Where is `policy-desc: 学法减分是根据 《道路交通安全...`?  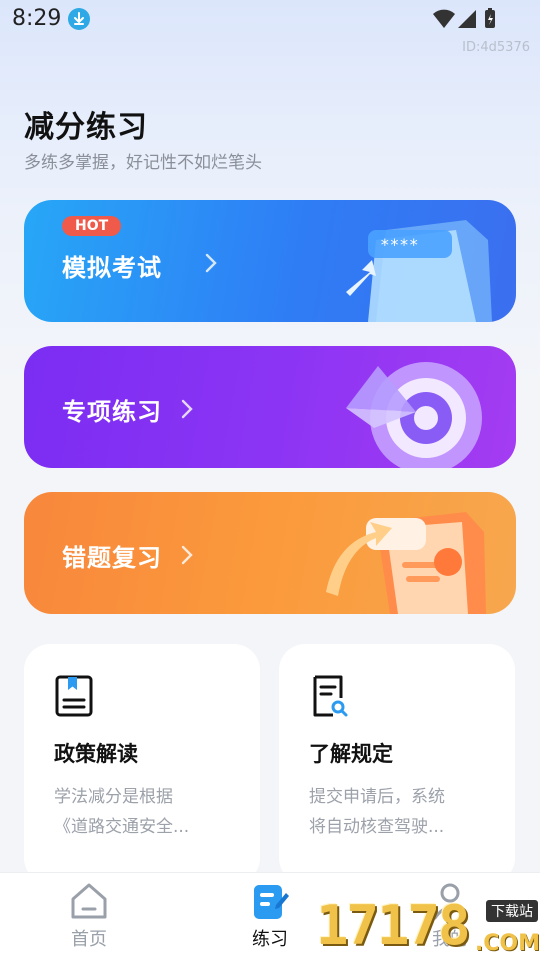
policy-desc: 学法减分是根据 《道路交通安全... is located at coordinates (144, 812).